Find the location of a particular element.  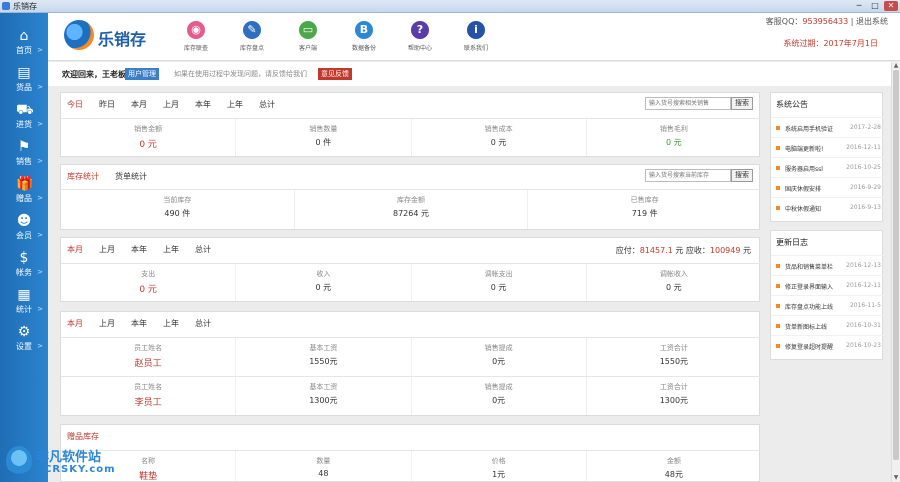

notice-item: 电脑端更新啦! 2016-12-11 is located at coordinates (827, 147).